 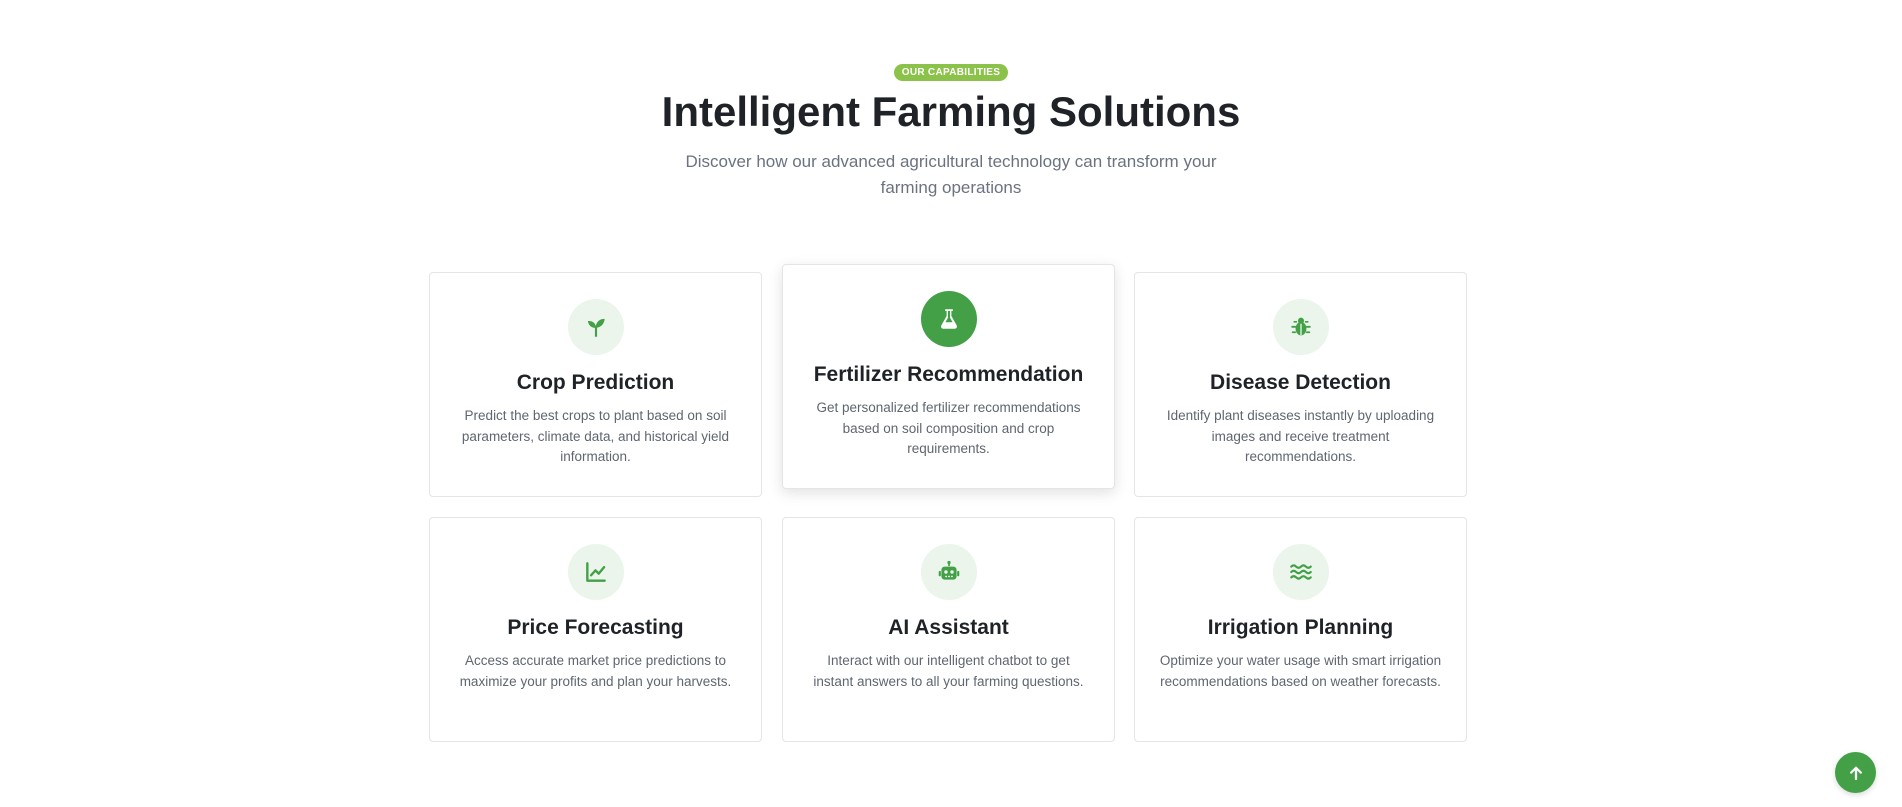 I want to click on card-title: Fertilizer Recommendation, so click(x=948, y=374).